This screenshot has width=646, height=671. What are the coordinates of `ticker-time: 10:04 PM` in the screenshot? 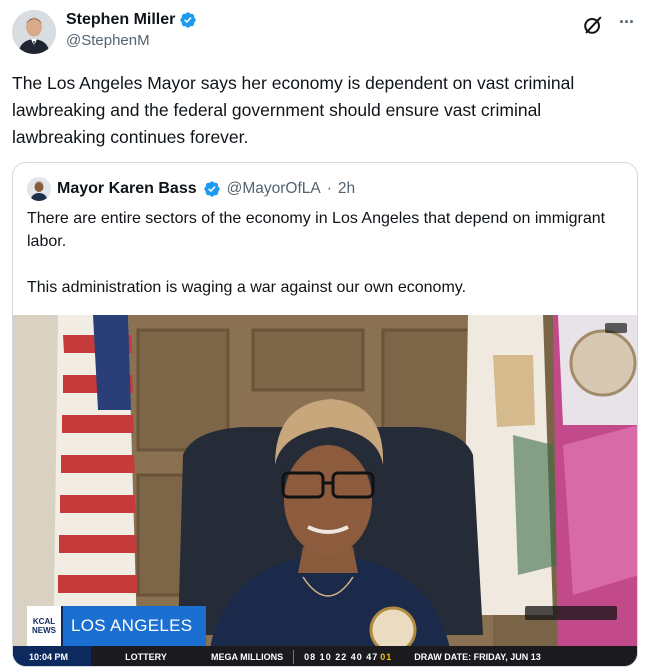 It's located at (52, 656).